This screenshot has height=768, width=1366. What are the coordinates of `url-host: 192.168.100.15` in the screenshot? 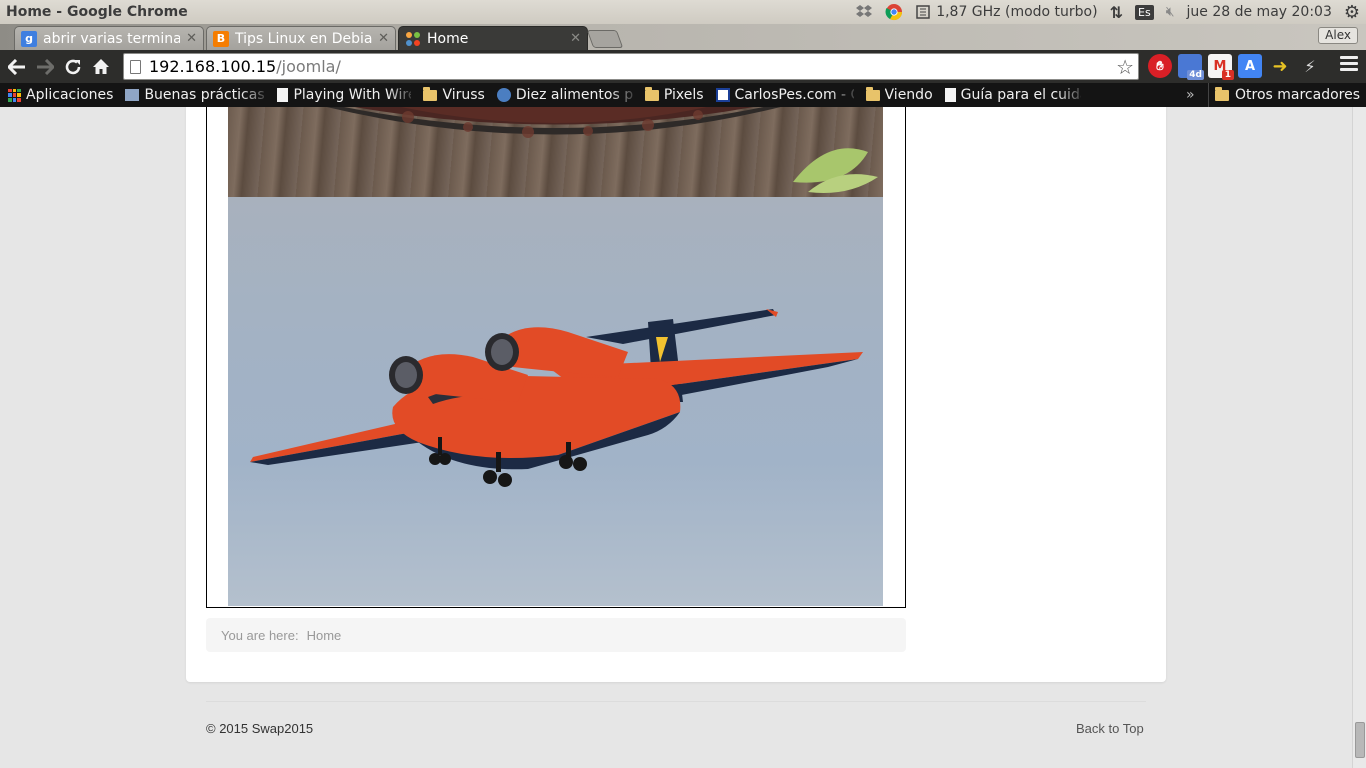 It's located at (213, 66).